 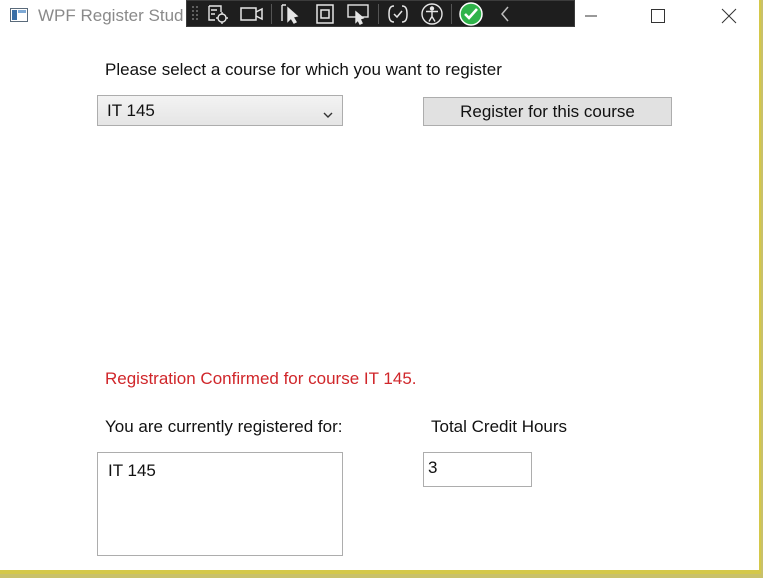 I want to click on element-bounds-icon, so click(x=325, y=13).